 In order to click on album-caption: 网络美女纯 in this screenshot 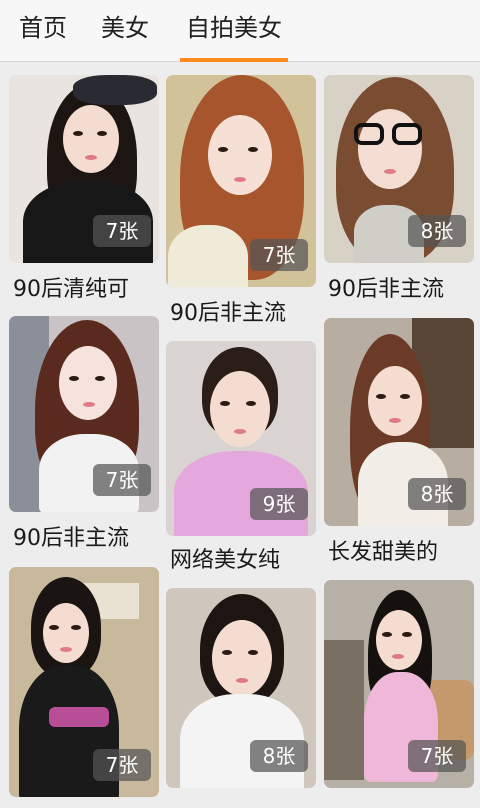, I will do `click(225, 560)`.